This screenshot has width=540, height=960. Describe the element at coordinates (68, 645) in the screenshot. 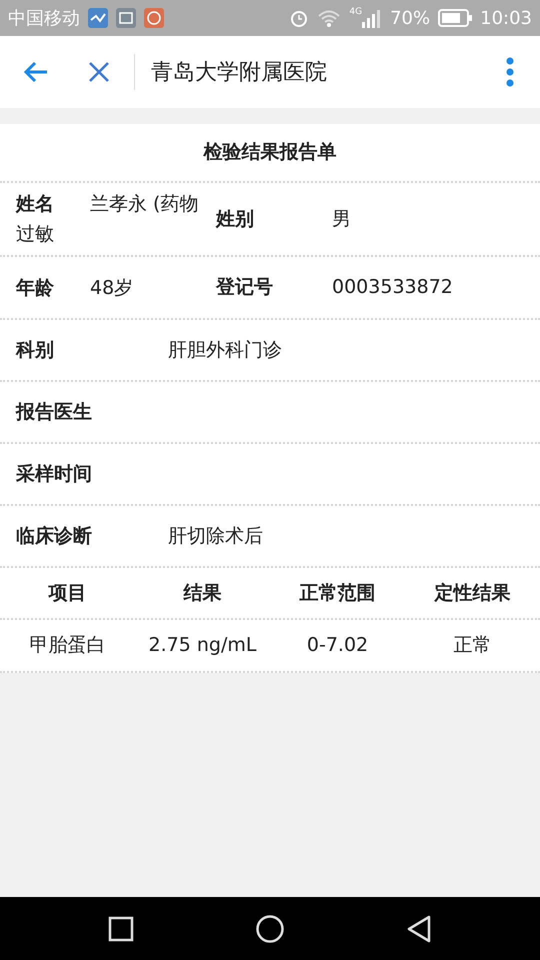

I see `table-cell: 甲胎蛋白` at that location.